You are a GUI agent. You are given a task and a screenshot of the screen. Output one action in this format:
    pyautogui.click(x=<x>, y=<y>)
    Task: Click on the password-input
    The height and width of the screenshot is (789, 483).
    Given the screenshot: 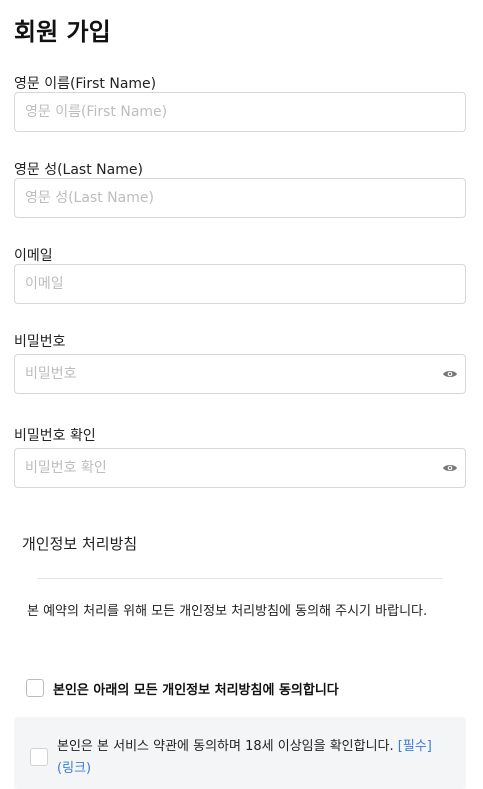 What is the action you would take?
    pyautogui.click(x=240, y=374)
    